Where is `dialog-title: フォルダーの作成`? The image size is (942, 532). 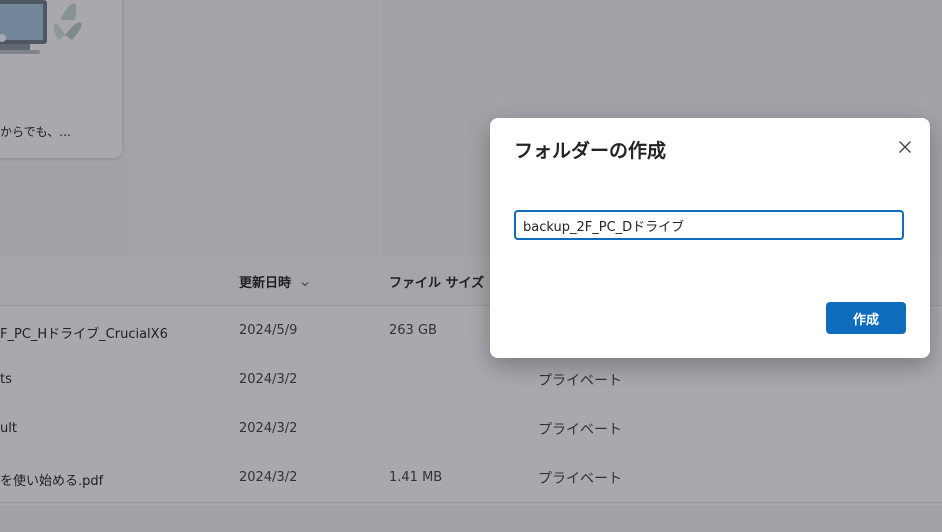
dialog-title: フォルダーの作成 is located at coordinates (590, 151).